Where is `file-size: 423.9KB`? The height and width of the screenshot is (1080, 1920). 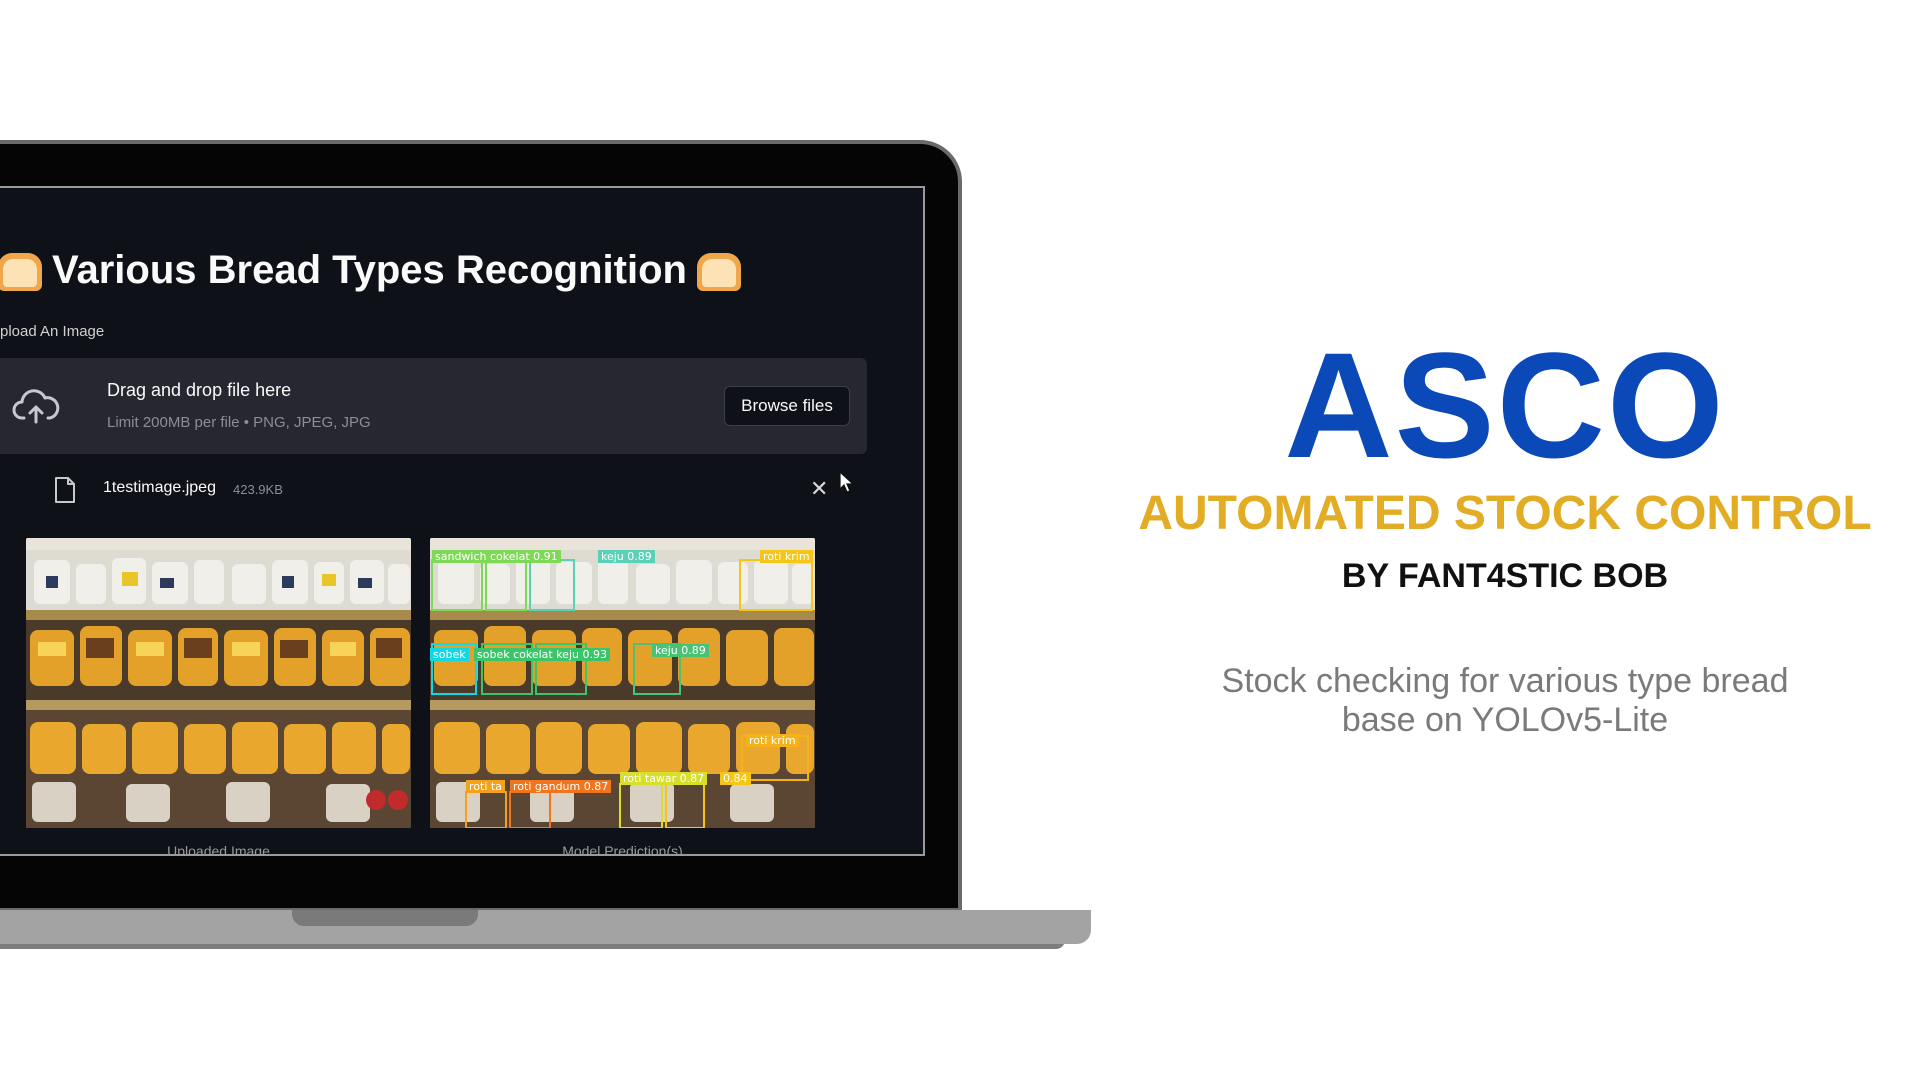
file-size: 423.9KB is located at coordinates (258, 489).